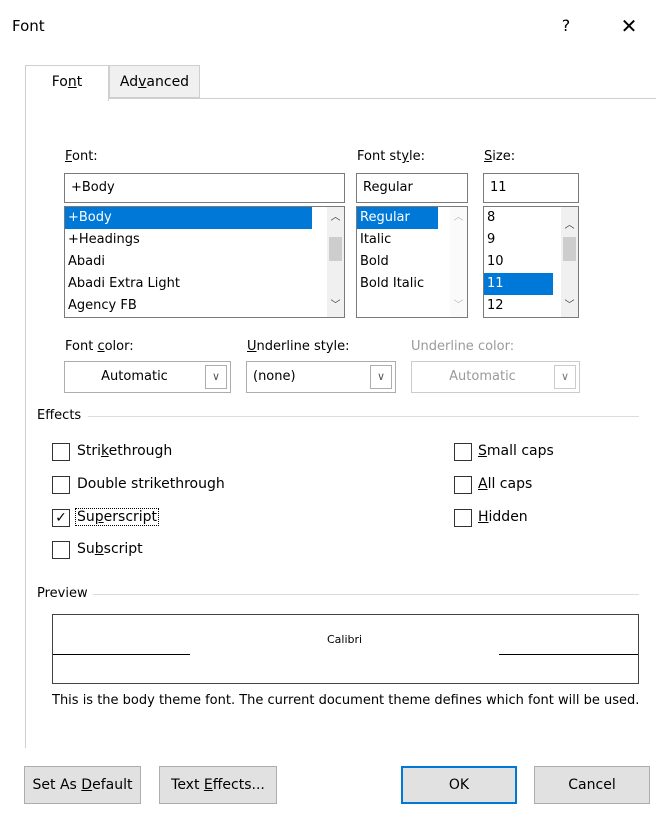 The width and height of the screenshot is (656, 834). I want to click on font-input: +Body, so click(204, 188).